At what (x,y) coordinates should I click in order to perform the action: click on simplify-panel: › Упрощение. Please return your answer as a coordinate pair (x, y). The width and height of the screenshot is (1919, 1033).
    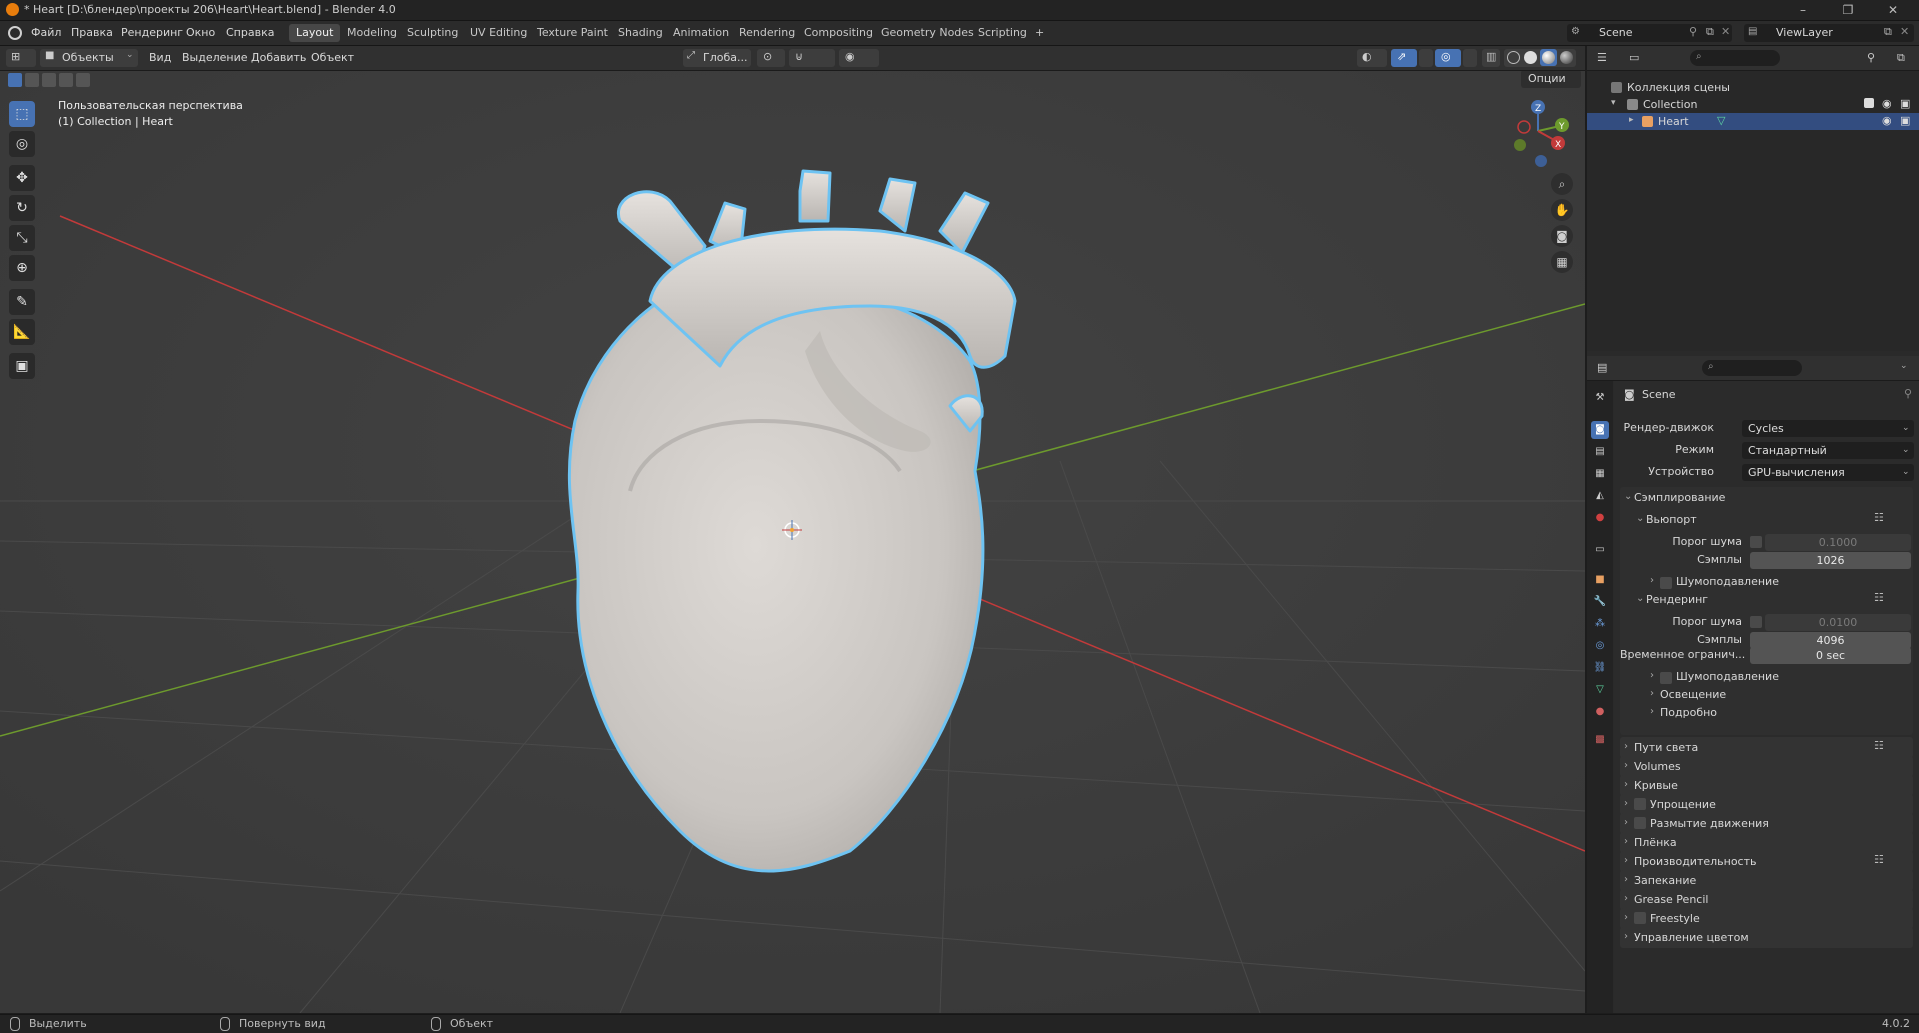
    Looking at the image, I should click on (1766, 804).